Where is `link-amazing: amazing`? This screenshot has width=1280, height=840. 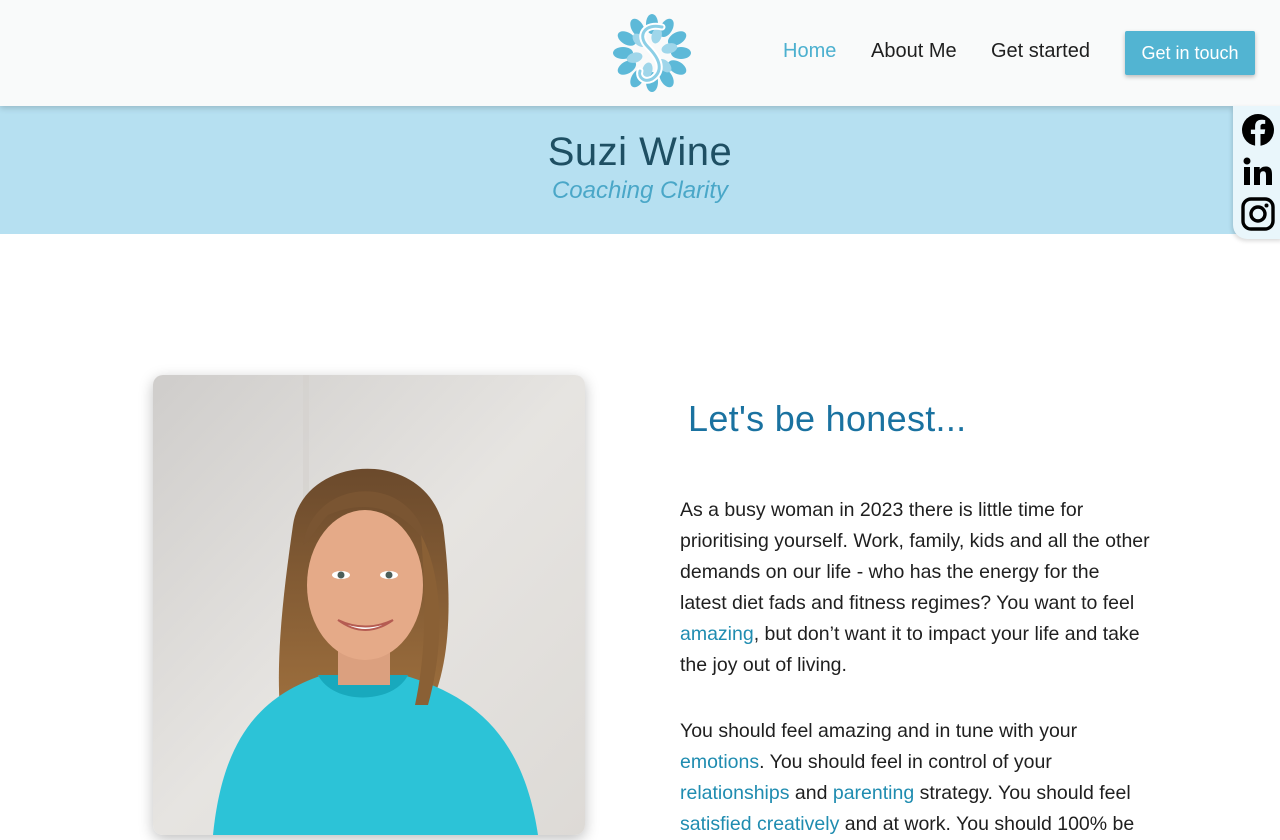
link-amazing: amazing is located at coordinates (717, 634).